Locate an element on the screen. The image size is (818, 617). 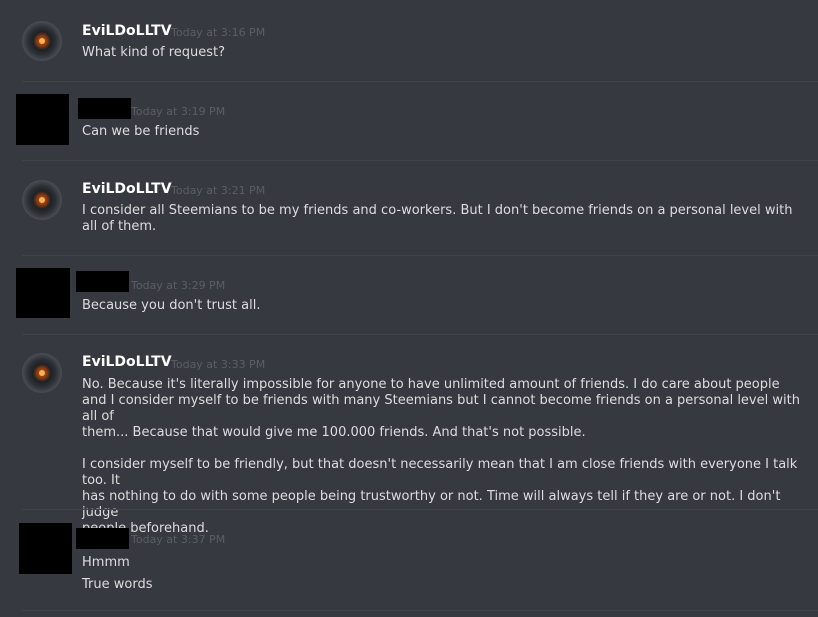
message-line: all of them. is located at coordinates (119, 226).